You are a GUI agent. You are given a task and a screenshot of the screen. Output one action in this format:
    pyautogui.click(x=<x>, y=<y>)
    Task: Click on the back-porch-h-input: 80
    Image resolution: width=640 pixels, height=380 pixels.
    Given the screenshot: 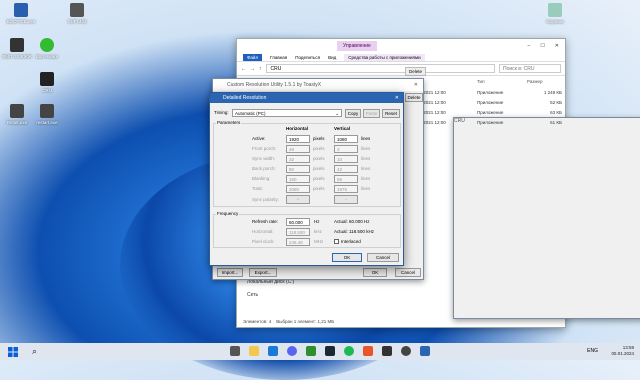 What is the action you would take?
    pyautogui.click(x=298, y=169)
    